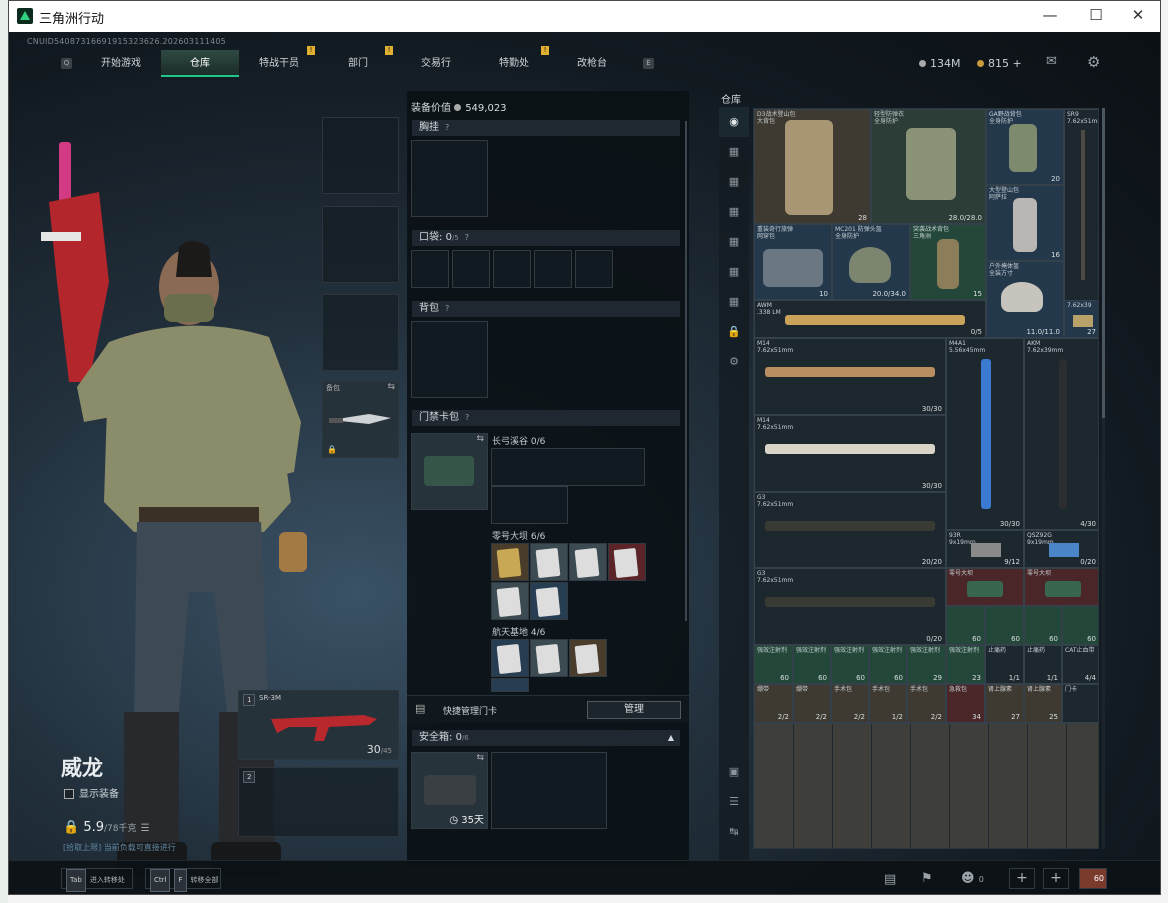 The width and height of the screenshot is (1168, 903). Describe the element at coordinates (449, 790) in the screenshot. I see `safebox-slot: ⇆ ◷ 35天` at that location.